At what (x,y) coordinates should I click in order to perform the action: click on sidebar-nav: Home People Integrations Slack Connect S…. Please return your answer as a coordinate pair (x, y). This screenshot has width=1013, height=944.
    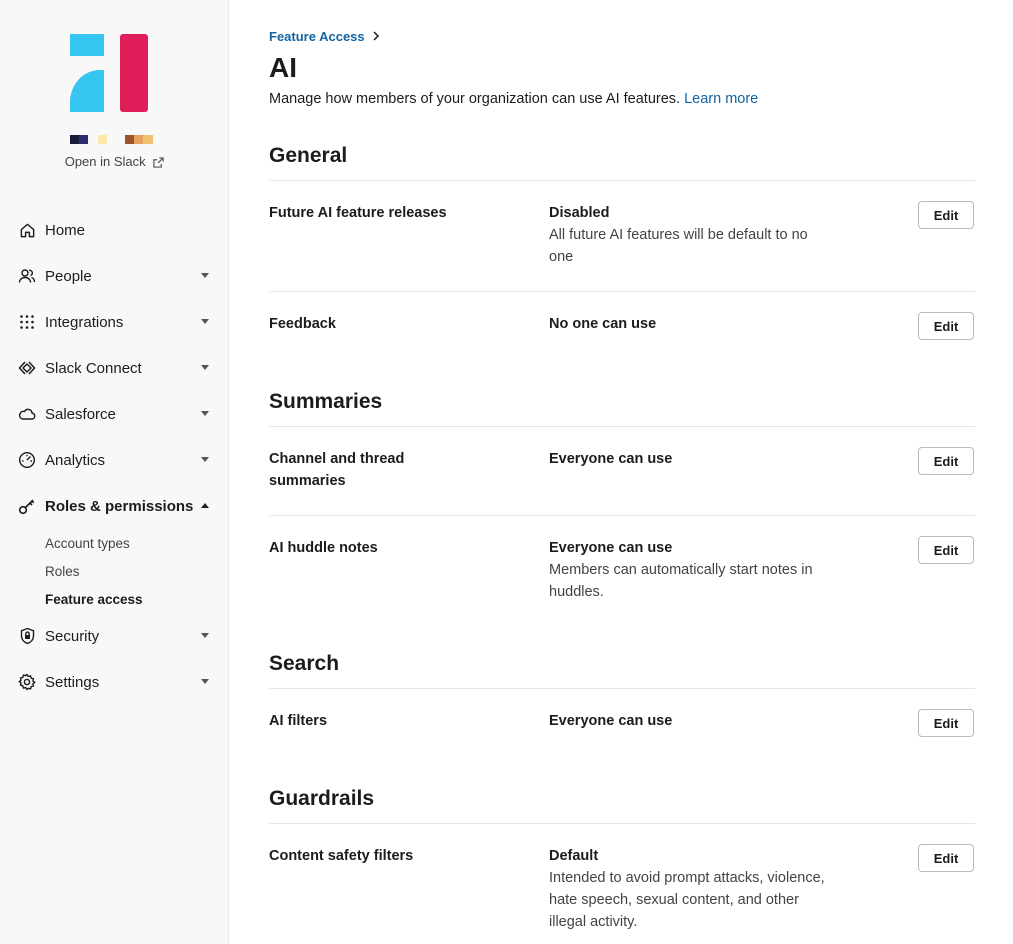
    Looking at the image, I should click on (114, 456).